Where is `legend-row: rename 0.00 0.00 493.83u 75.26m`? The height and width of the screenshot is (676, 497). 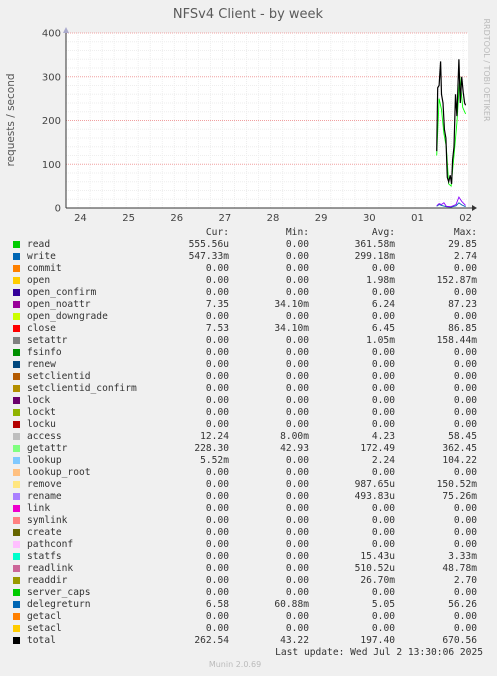 legend-row: rename 0.00 0.00 493.83u 75.26m is located at coordinates (248, 497).